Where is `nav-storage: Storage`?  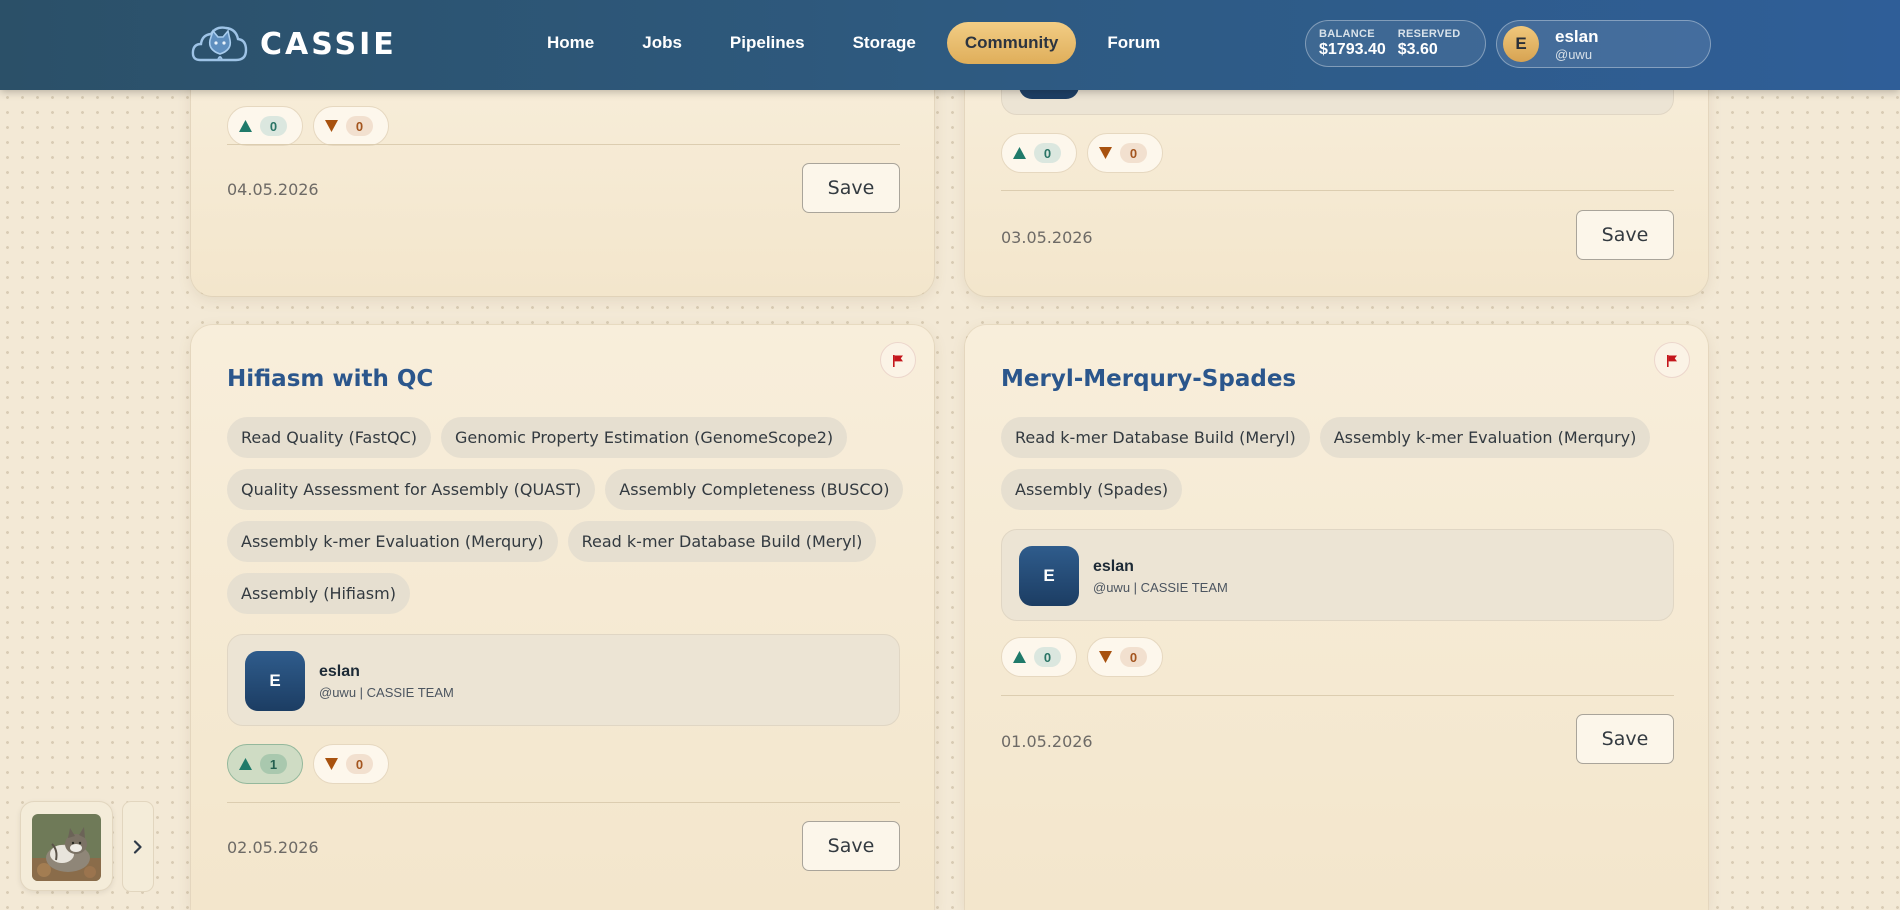 nav-storage: Storage is located at coordinates (884, 43).